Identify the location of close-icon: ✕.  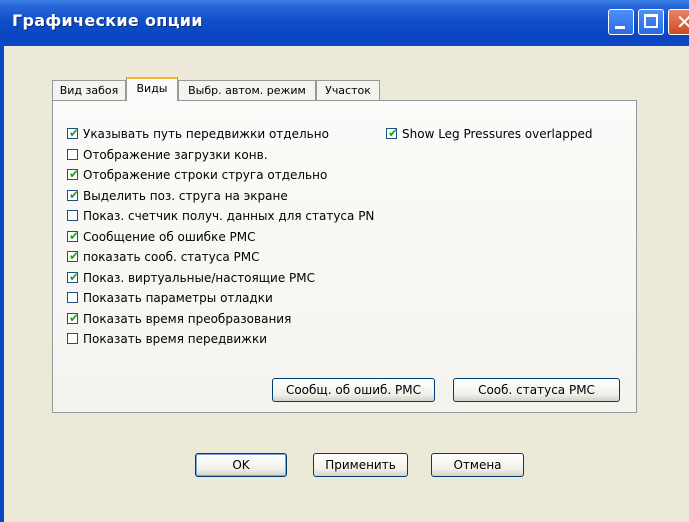
(682, 22).